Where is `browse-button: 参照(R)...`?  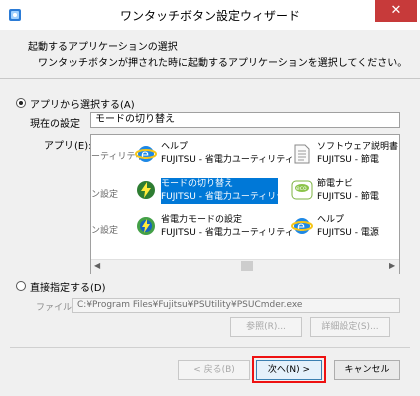 browse-button: 参照(R)... is located at coordinates (266, 327).